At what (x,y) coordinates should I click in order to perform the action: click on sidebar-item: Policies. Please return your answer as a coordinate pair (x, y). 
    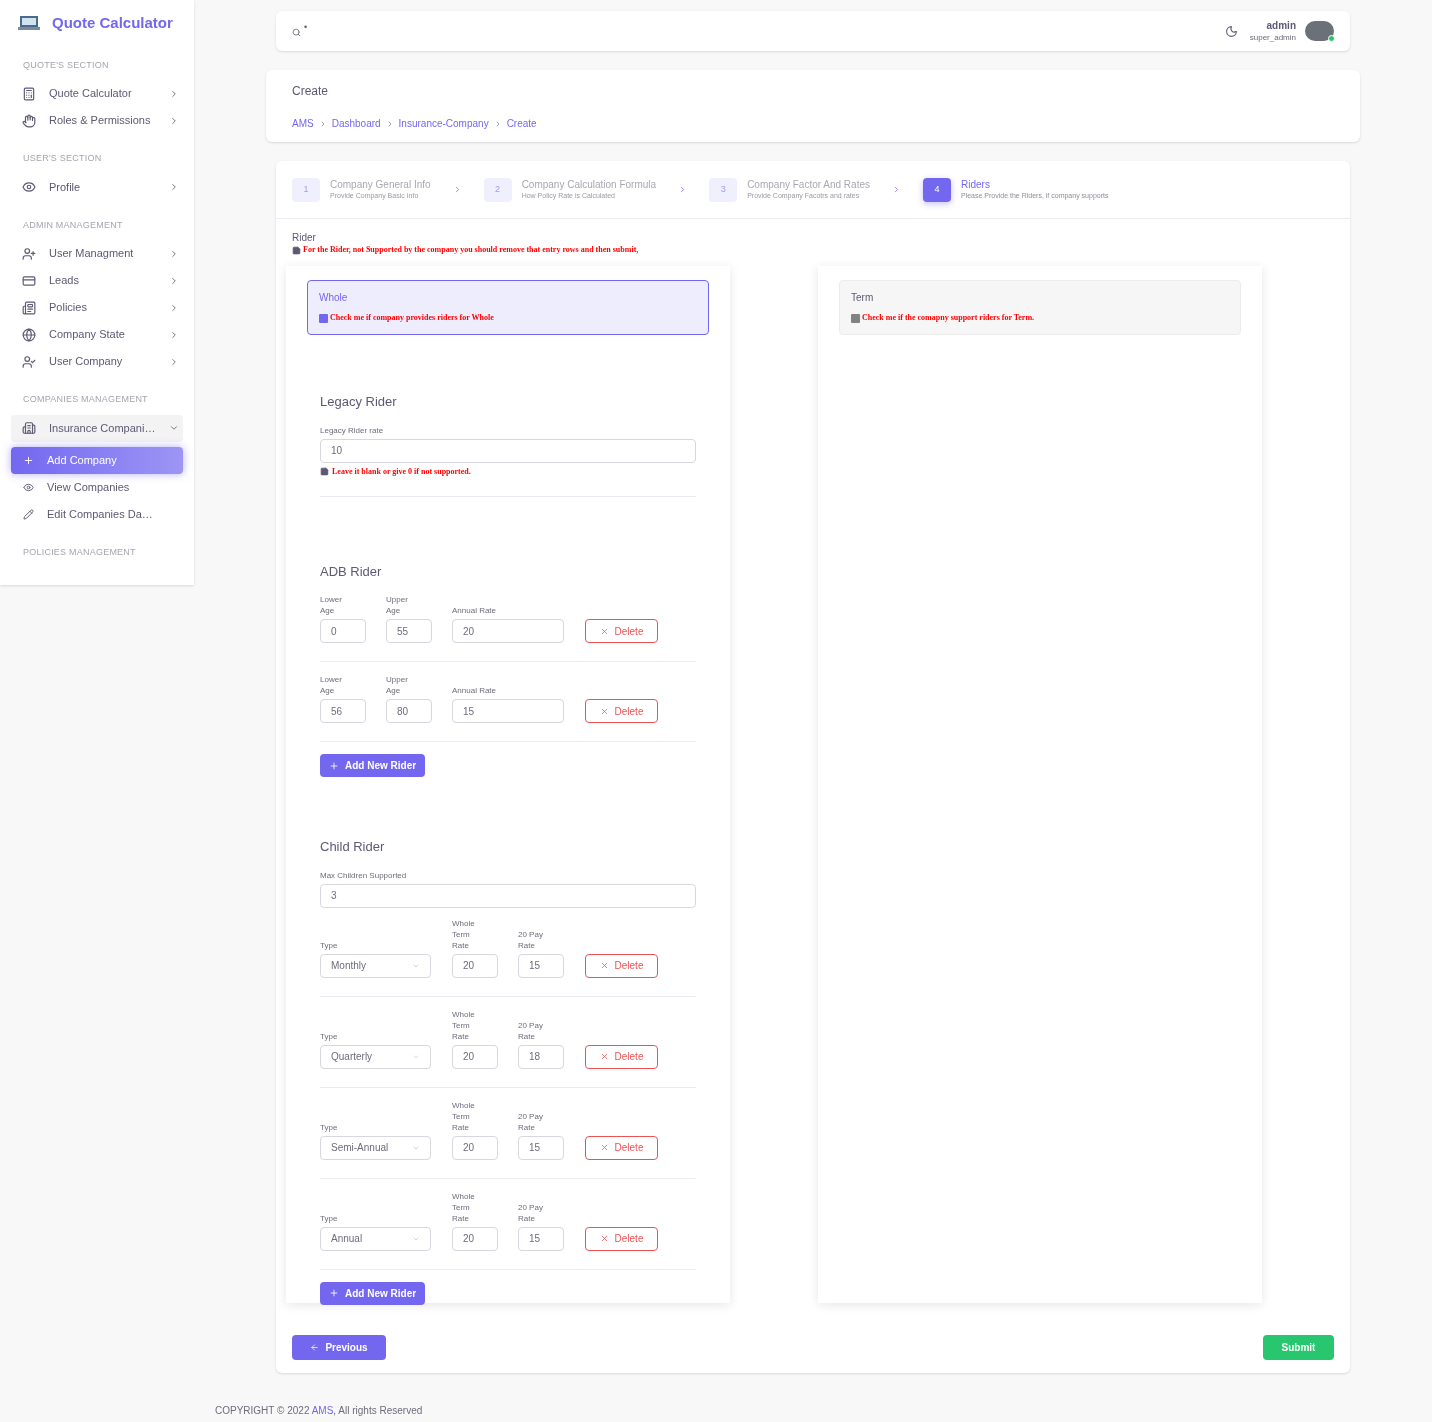
    Looking at the image, I should click on (97, 307).